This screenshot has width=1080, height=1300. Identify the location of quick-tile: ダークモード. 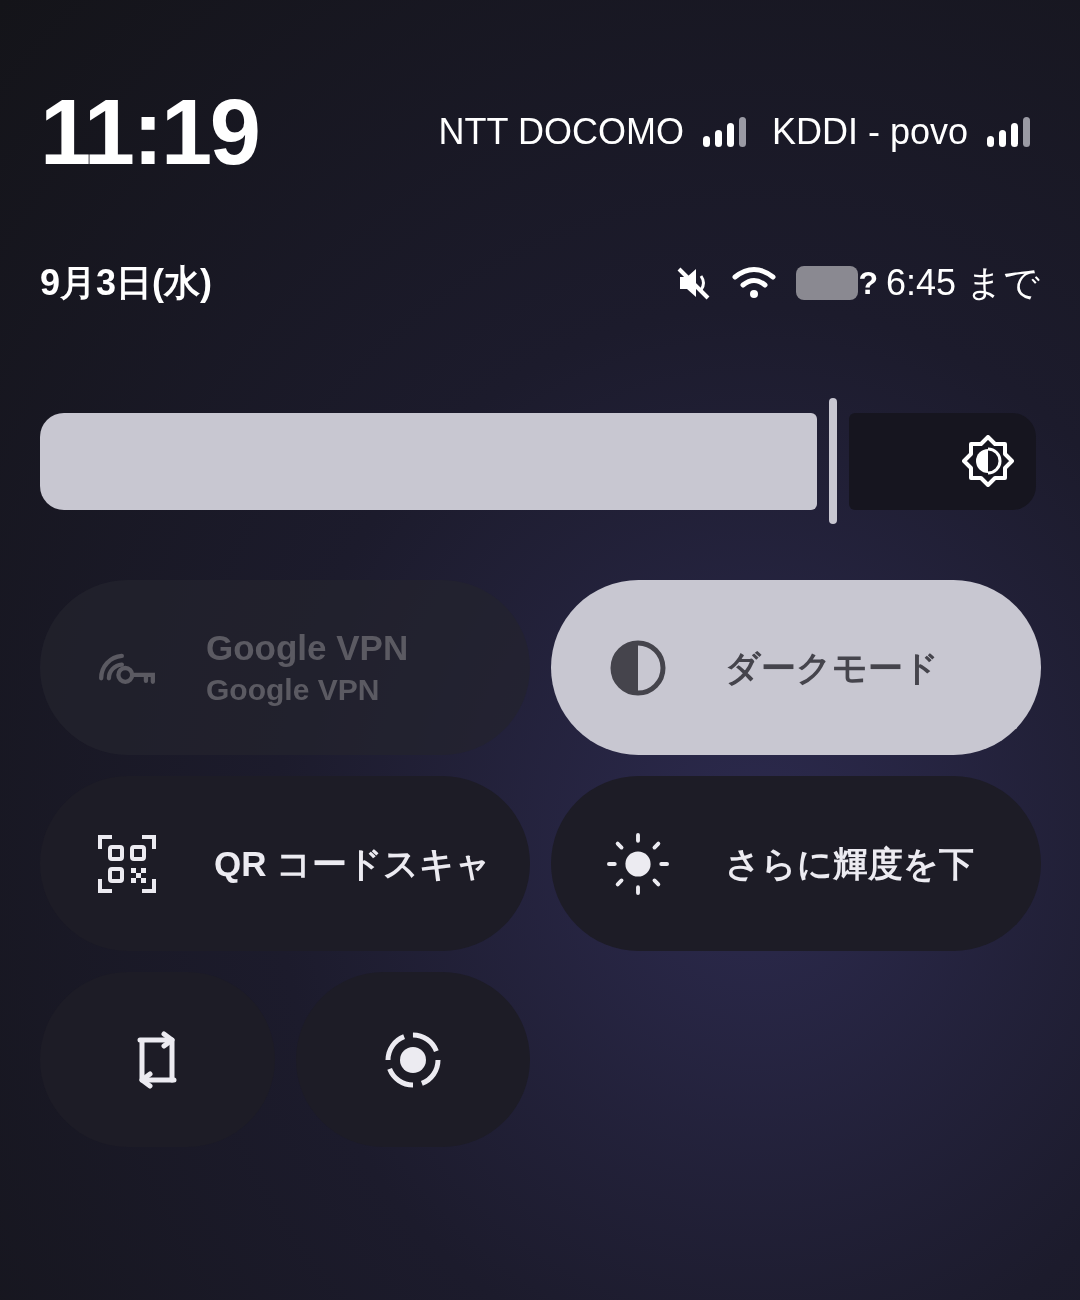
(796, 667).